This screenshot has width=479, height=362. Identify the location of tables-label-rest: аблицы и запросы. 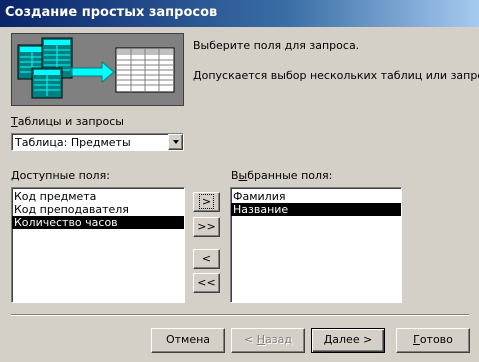
(70, 121).